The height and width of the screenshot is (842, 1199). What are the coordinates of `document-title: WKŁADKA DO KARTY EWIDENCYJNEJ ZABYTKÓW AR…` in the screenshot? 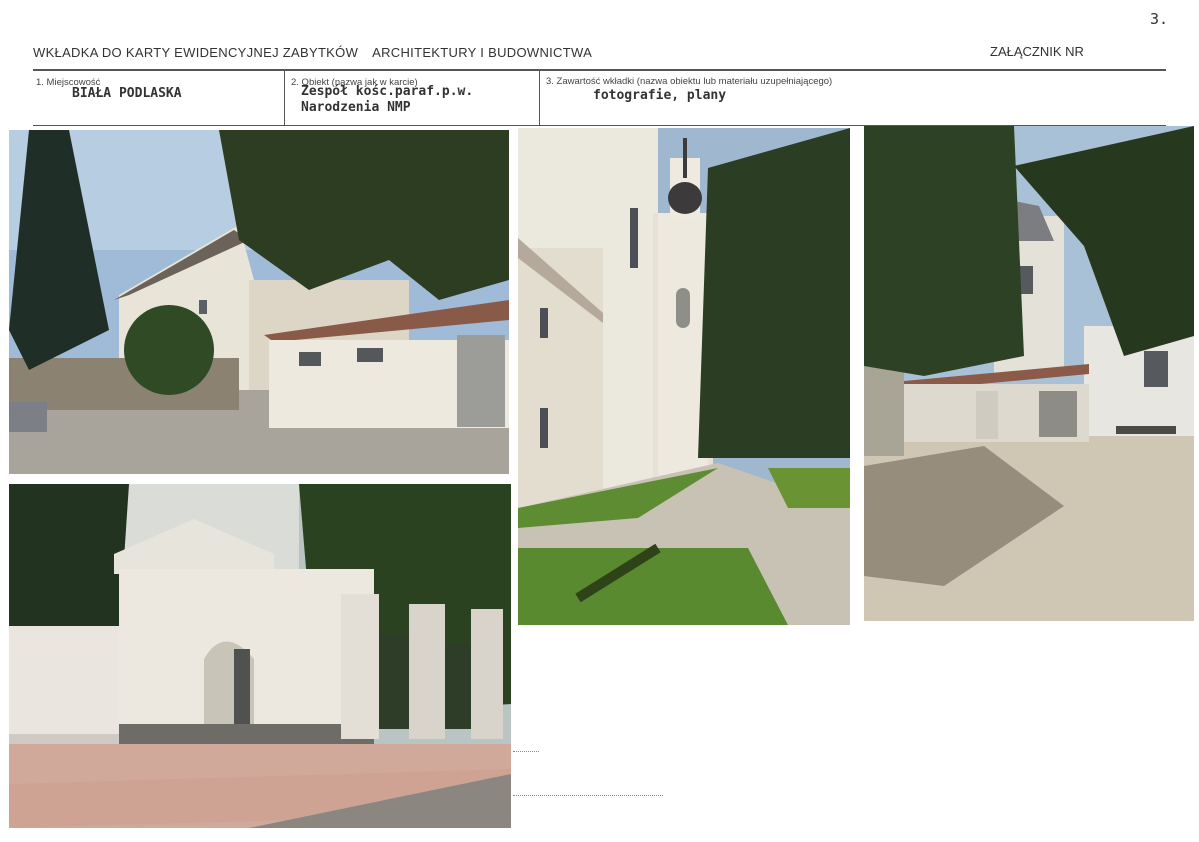 It's located at (312, 52).